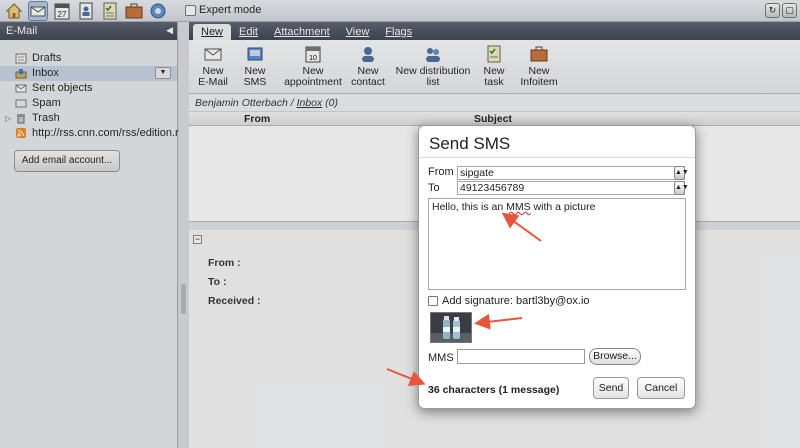 The image size is (800, 448). What do you see at coordinates (573, 188) in the screenshot?
I see `to-select: 49123456789 ▲▼` at bounding box center [573, 188].